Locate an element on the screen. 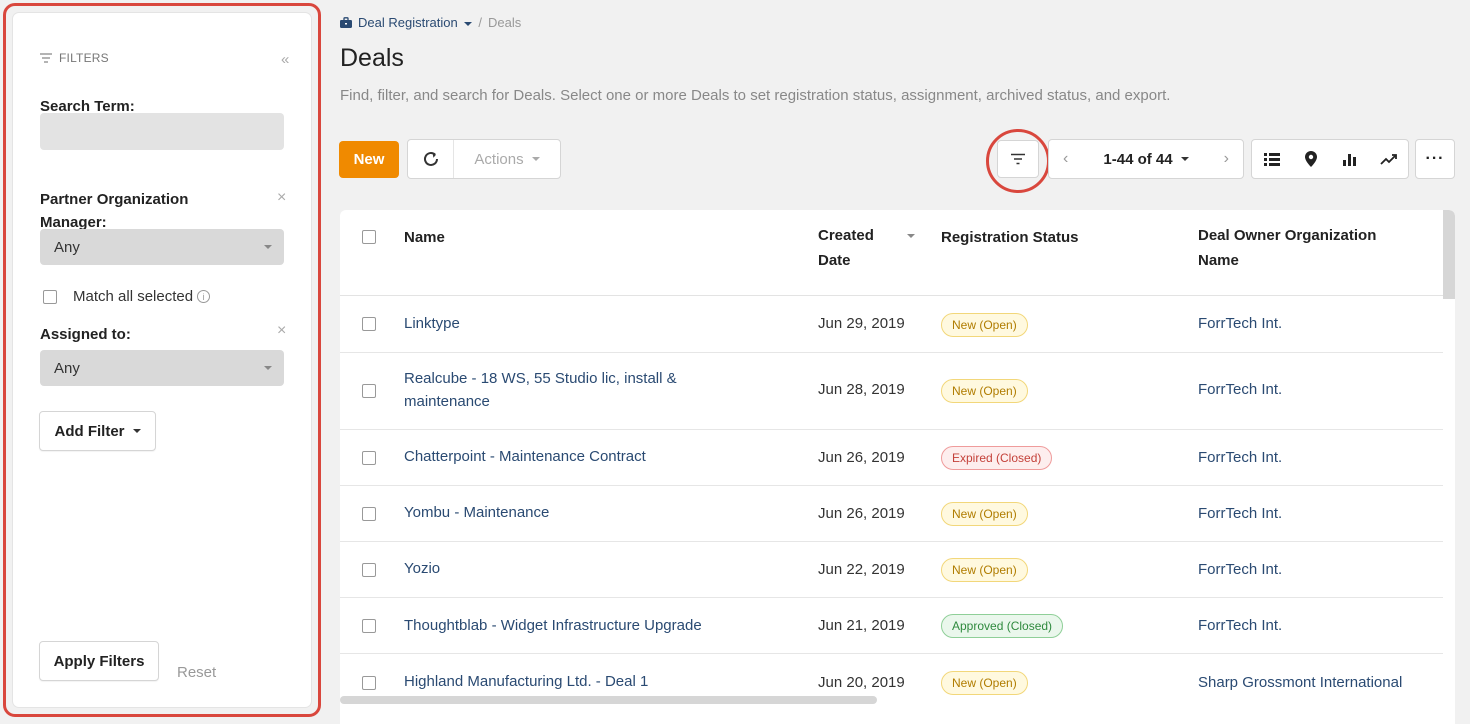  assigned-to-select: Any is located at coordinates (162, 368).